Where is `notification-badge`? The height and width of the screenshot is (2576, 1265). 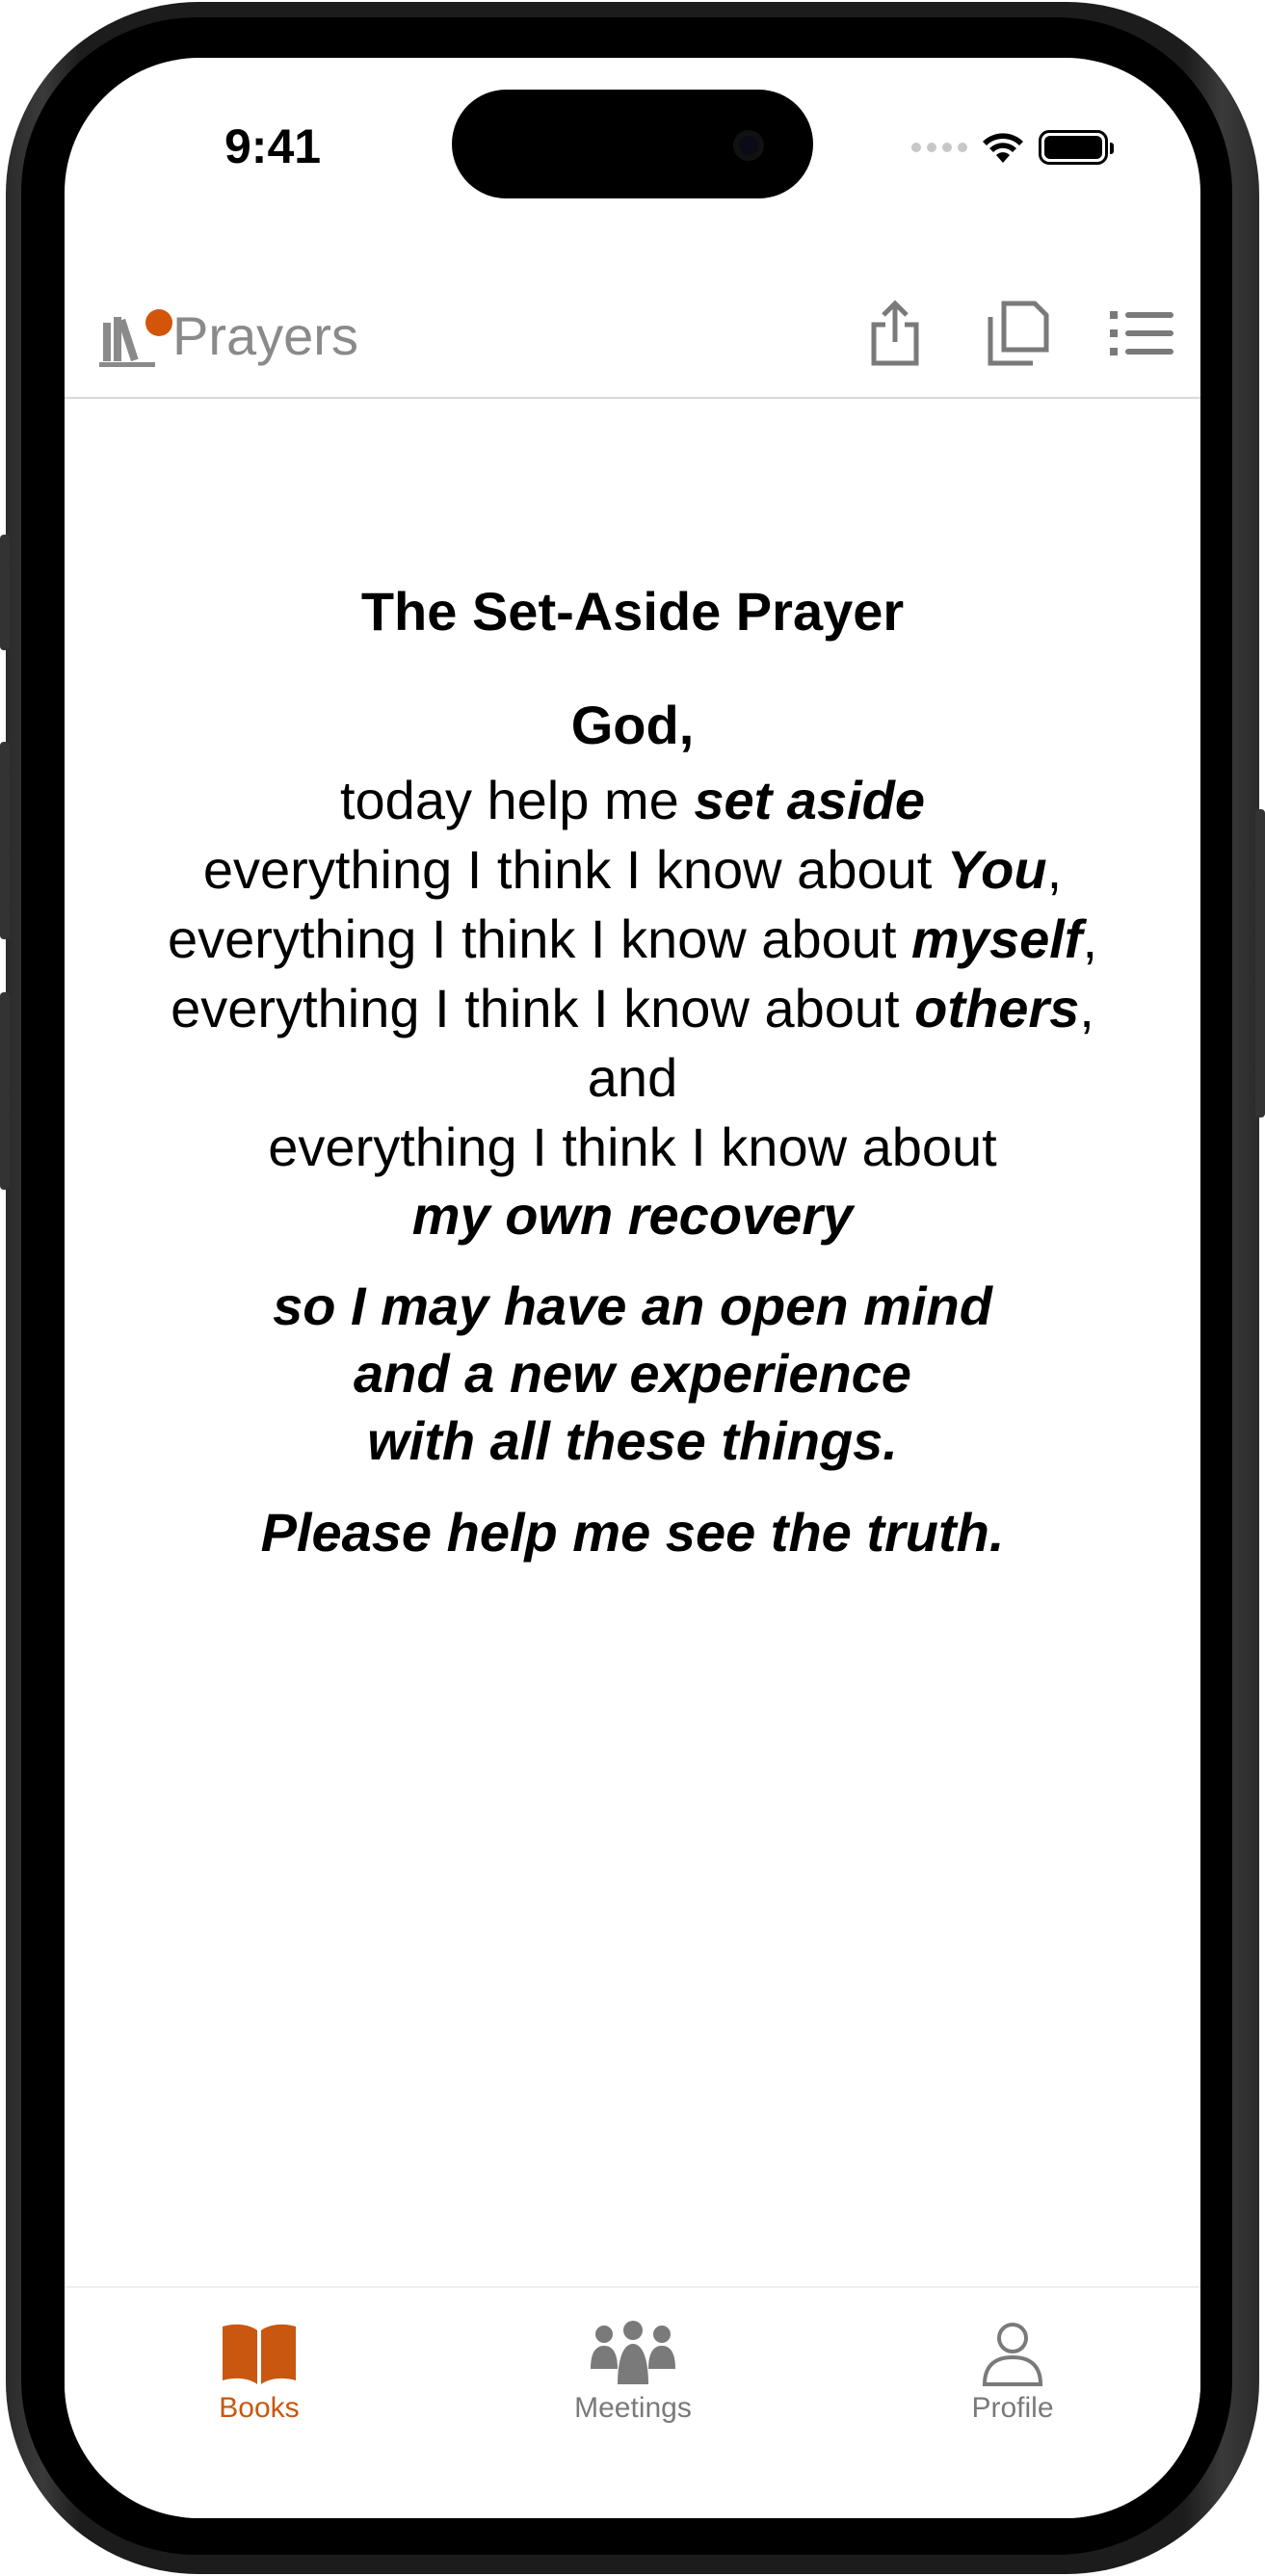
notification-badge is located at coordinates (158, 322).